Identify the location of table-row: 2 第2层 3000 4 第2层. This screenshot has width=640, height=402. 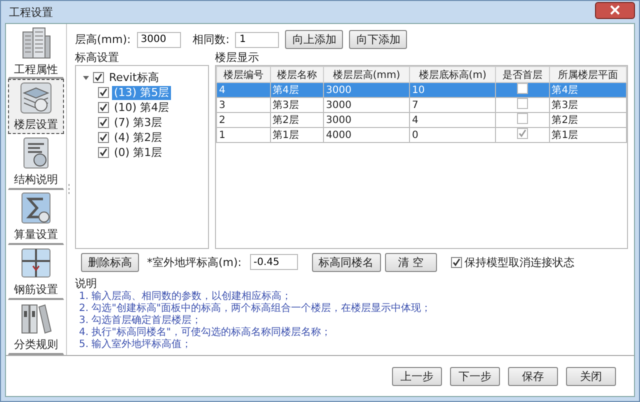
(421, 120).